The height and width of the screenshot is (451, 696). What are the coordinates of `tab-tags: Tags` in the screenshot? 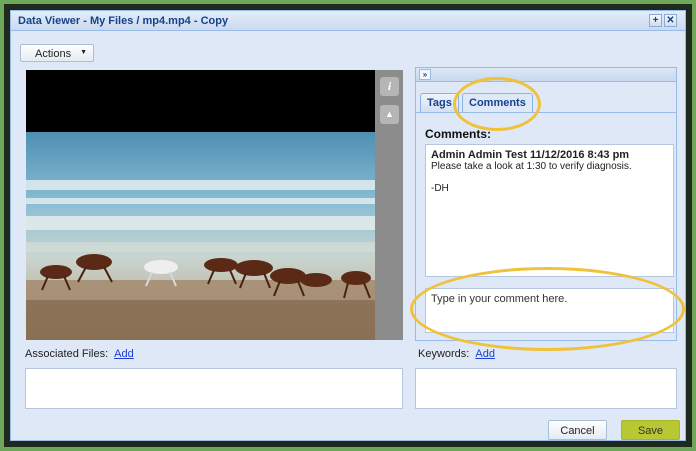 It's located at (439, 102).